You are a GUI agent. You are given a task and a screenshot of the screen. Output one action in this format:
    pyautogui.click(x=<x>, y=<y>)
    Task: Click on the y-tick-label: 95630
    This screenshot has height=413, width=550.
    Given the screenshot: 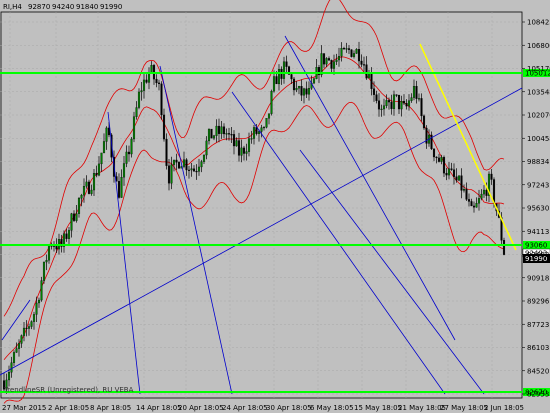 What is the action you would take?
    pyautogui.click(x=538, y=209)
    